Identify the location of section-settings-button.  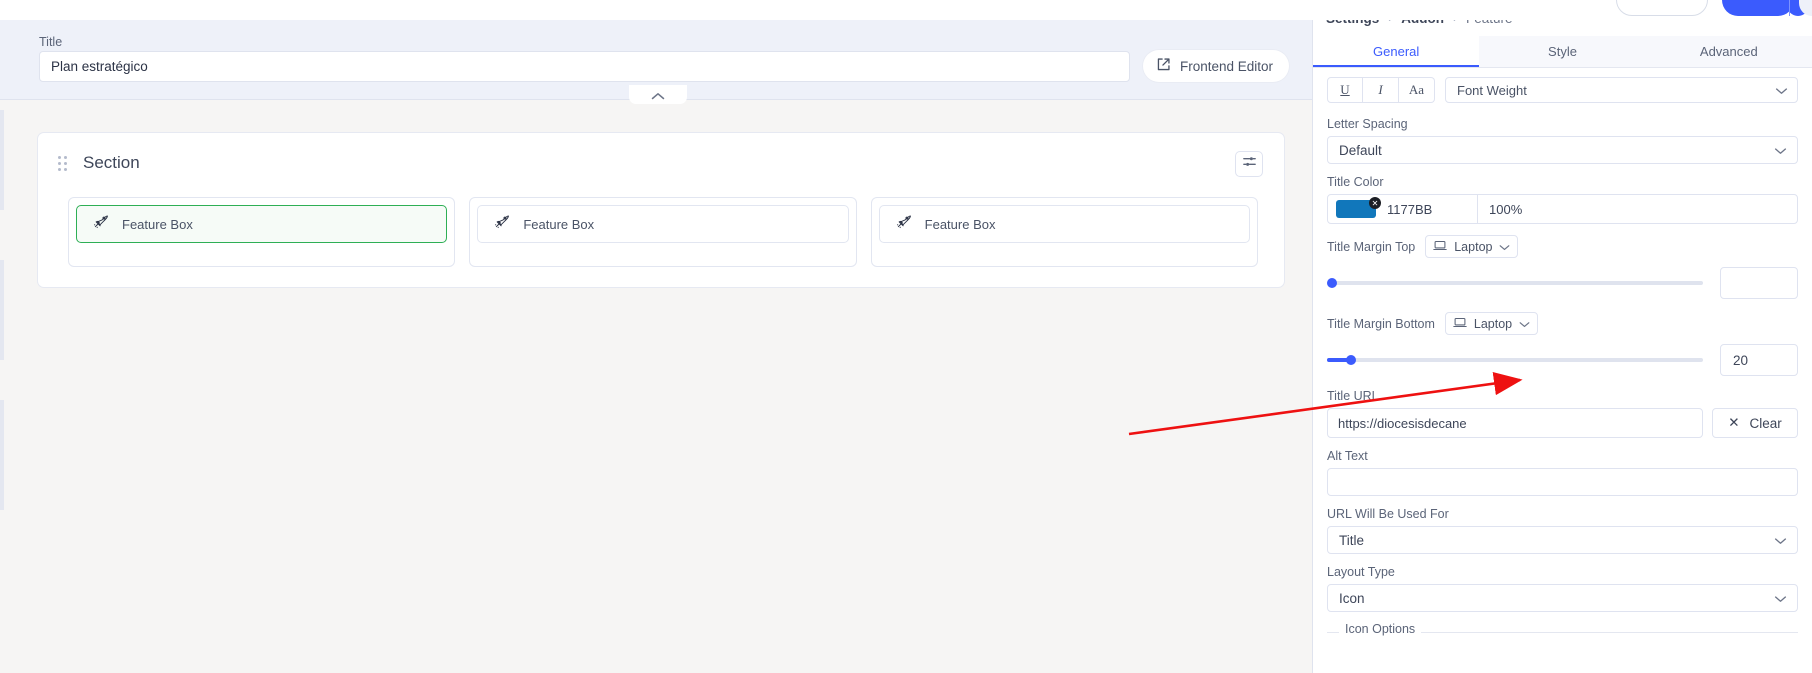
(1249, 164).